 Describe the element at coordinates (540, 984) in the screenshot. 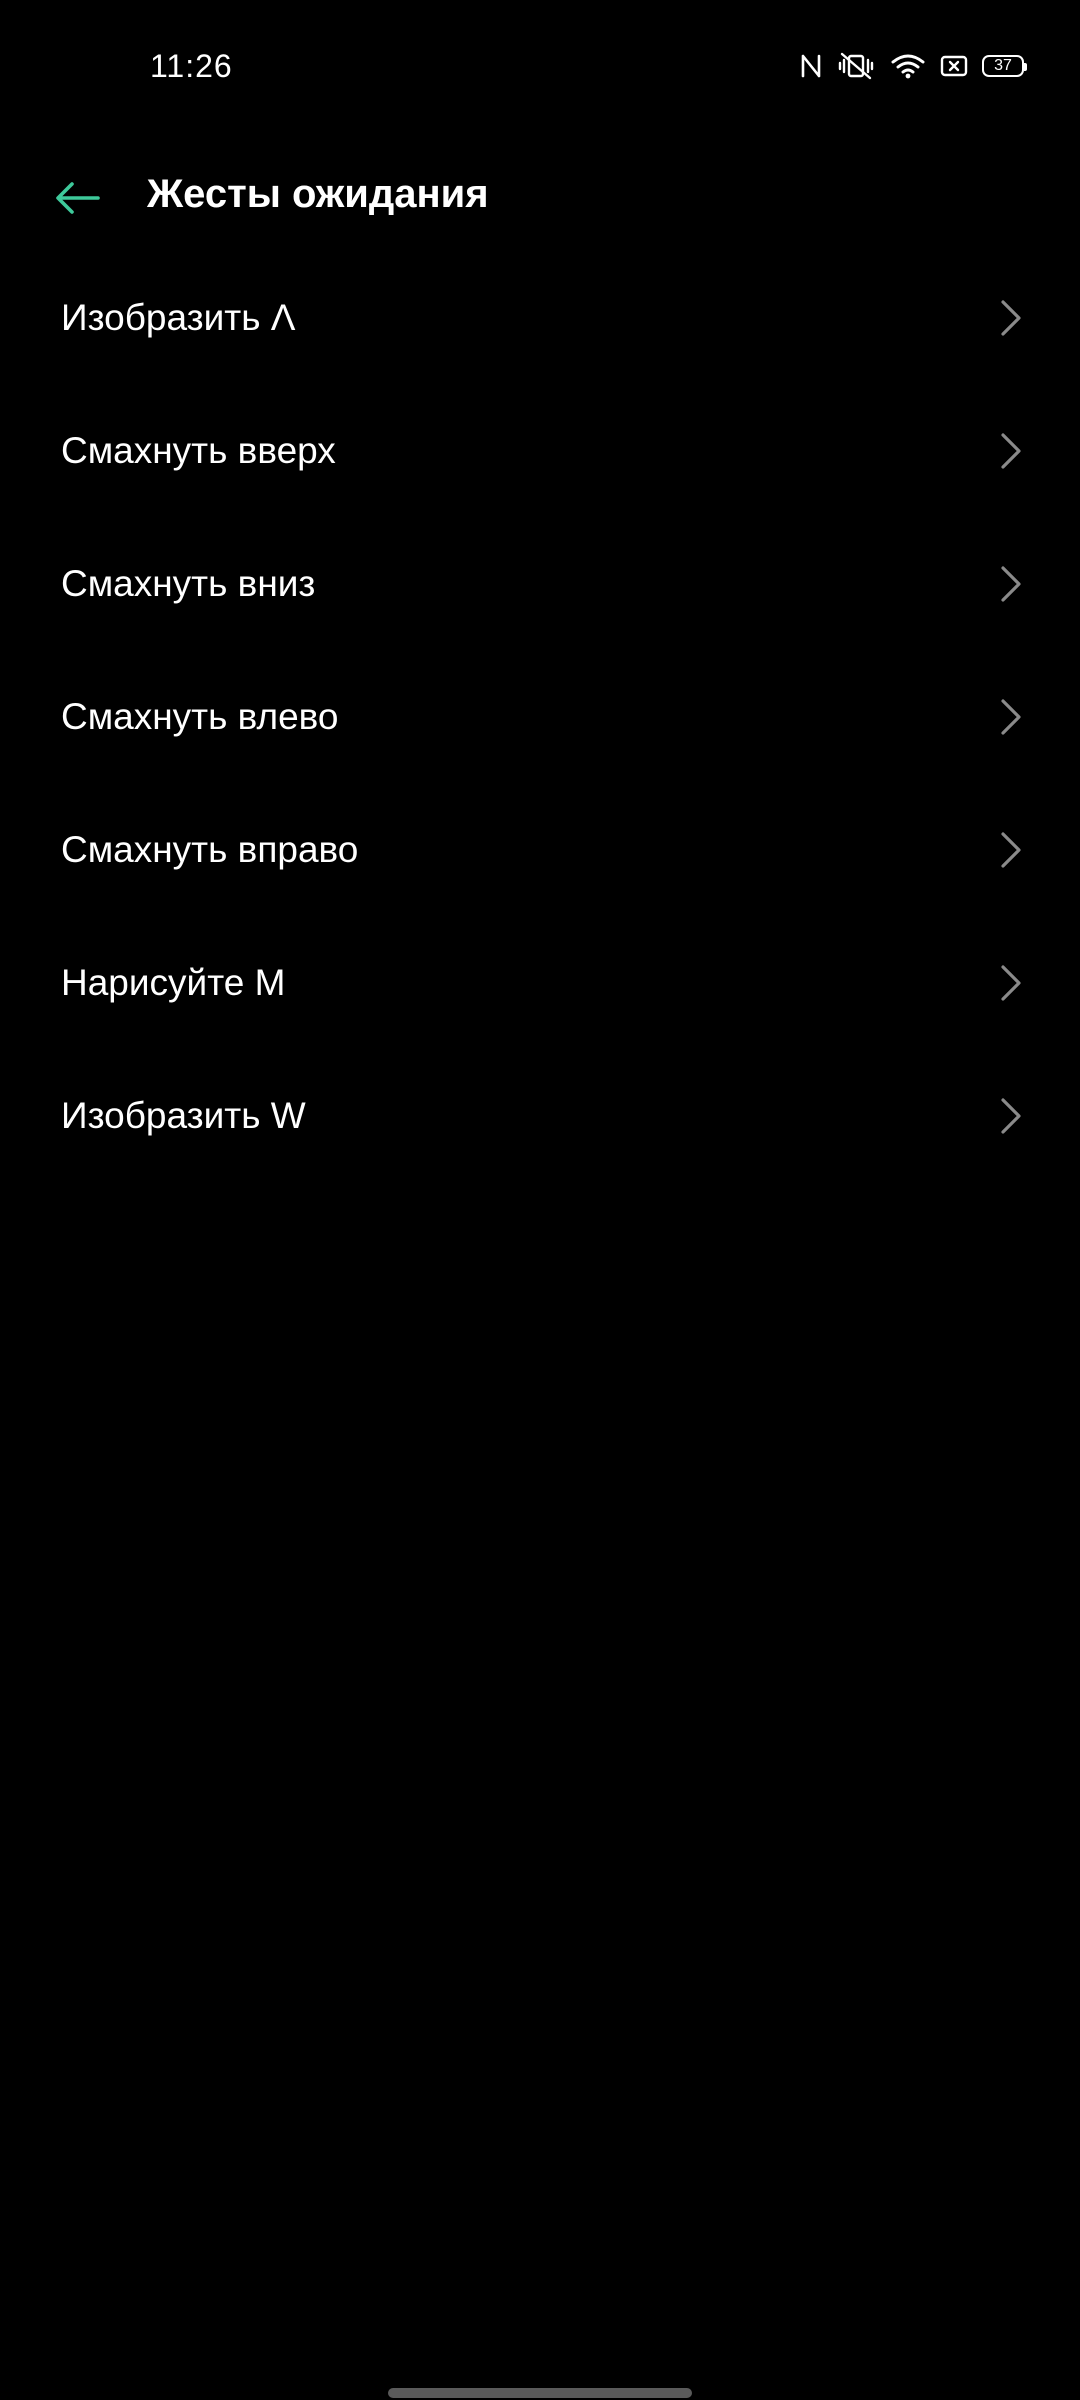

I see `list-item: Нарисуйте M` at that location.